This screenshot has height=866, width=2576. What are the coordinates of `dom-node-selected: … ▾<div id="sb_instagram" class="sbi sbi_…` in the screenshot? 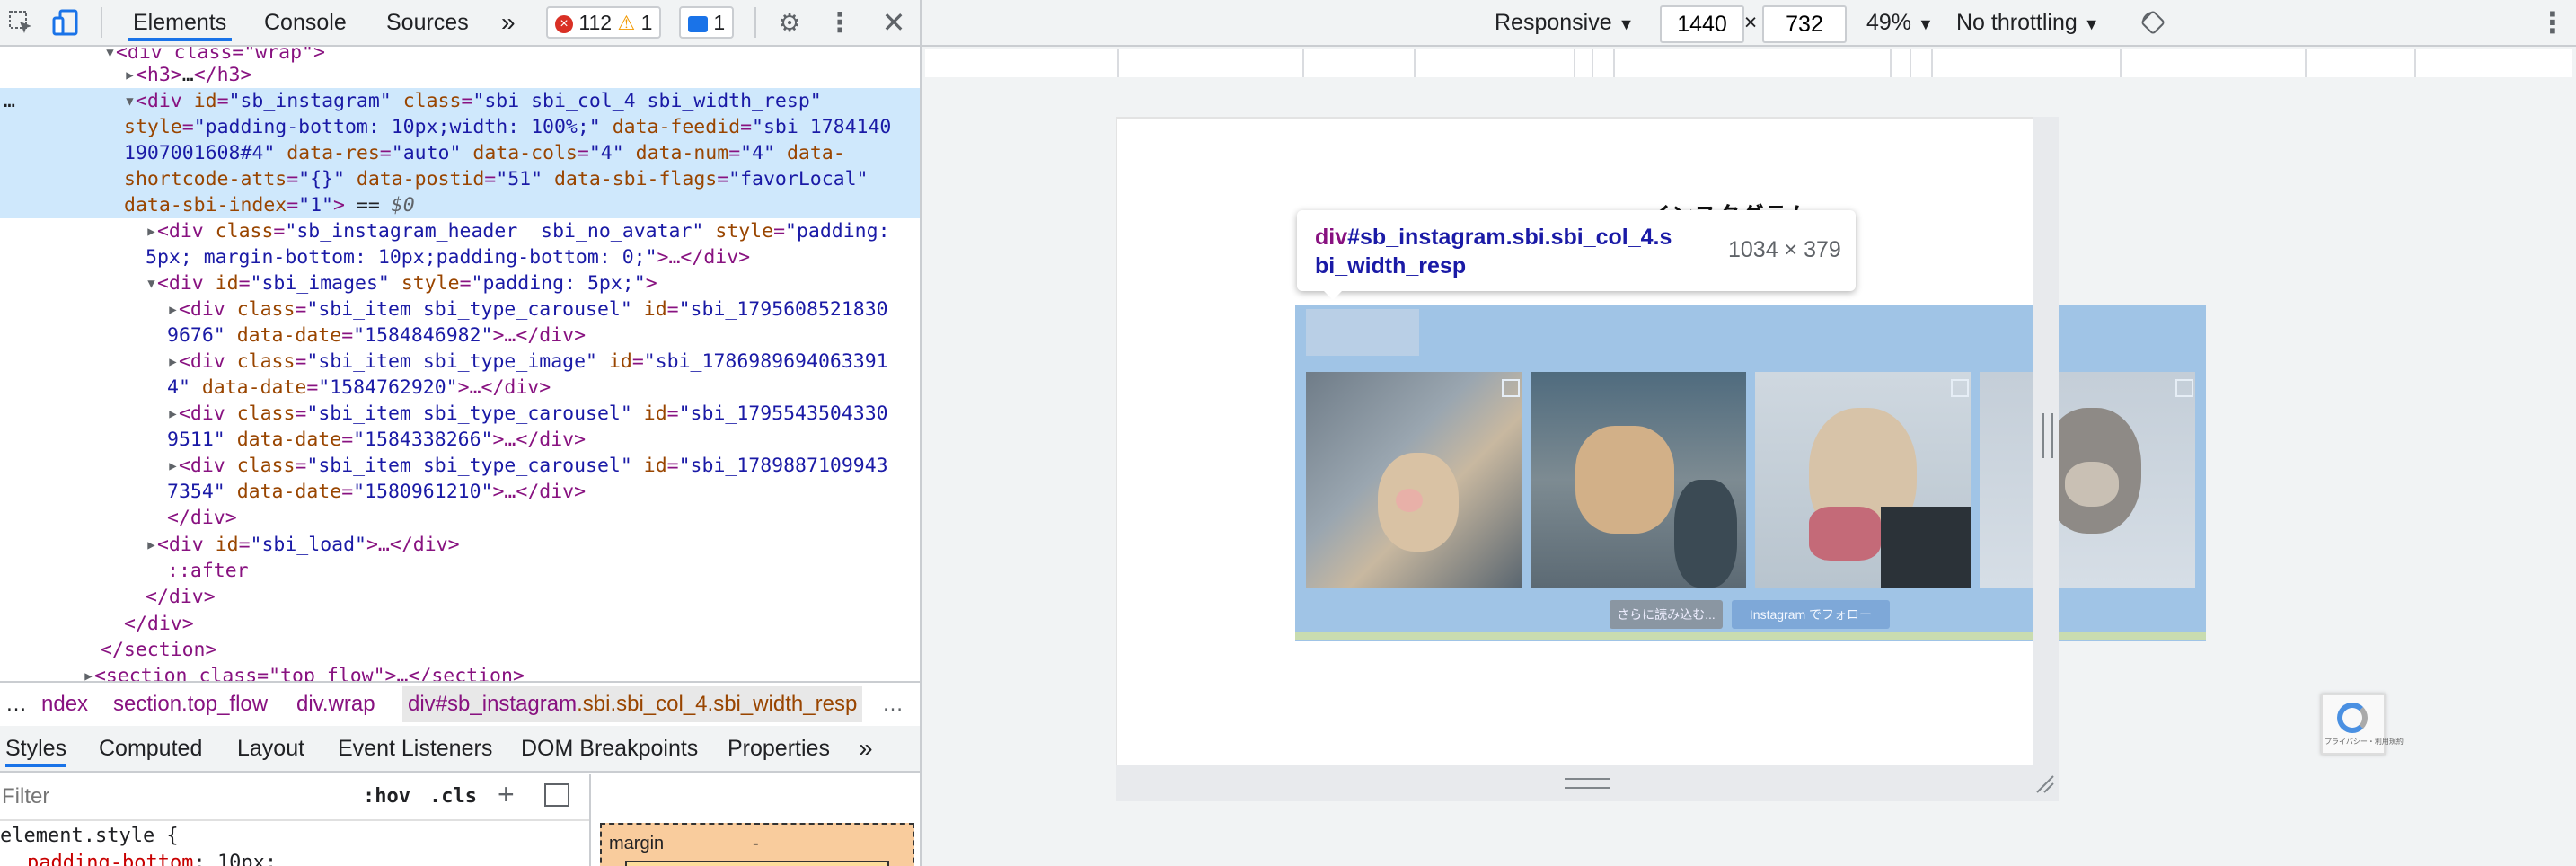 It's located at (460, 101).